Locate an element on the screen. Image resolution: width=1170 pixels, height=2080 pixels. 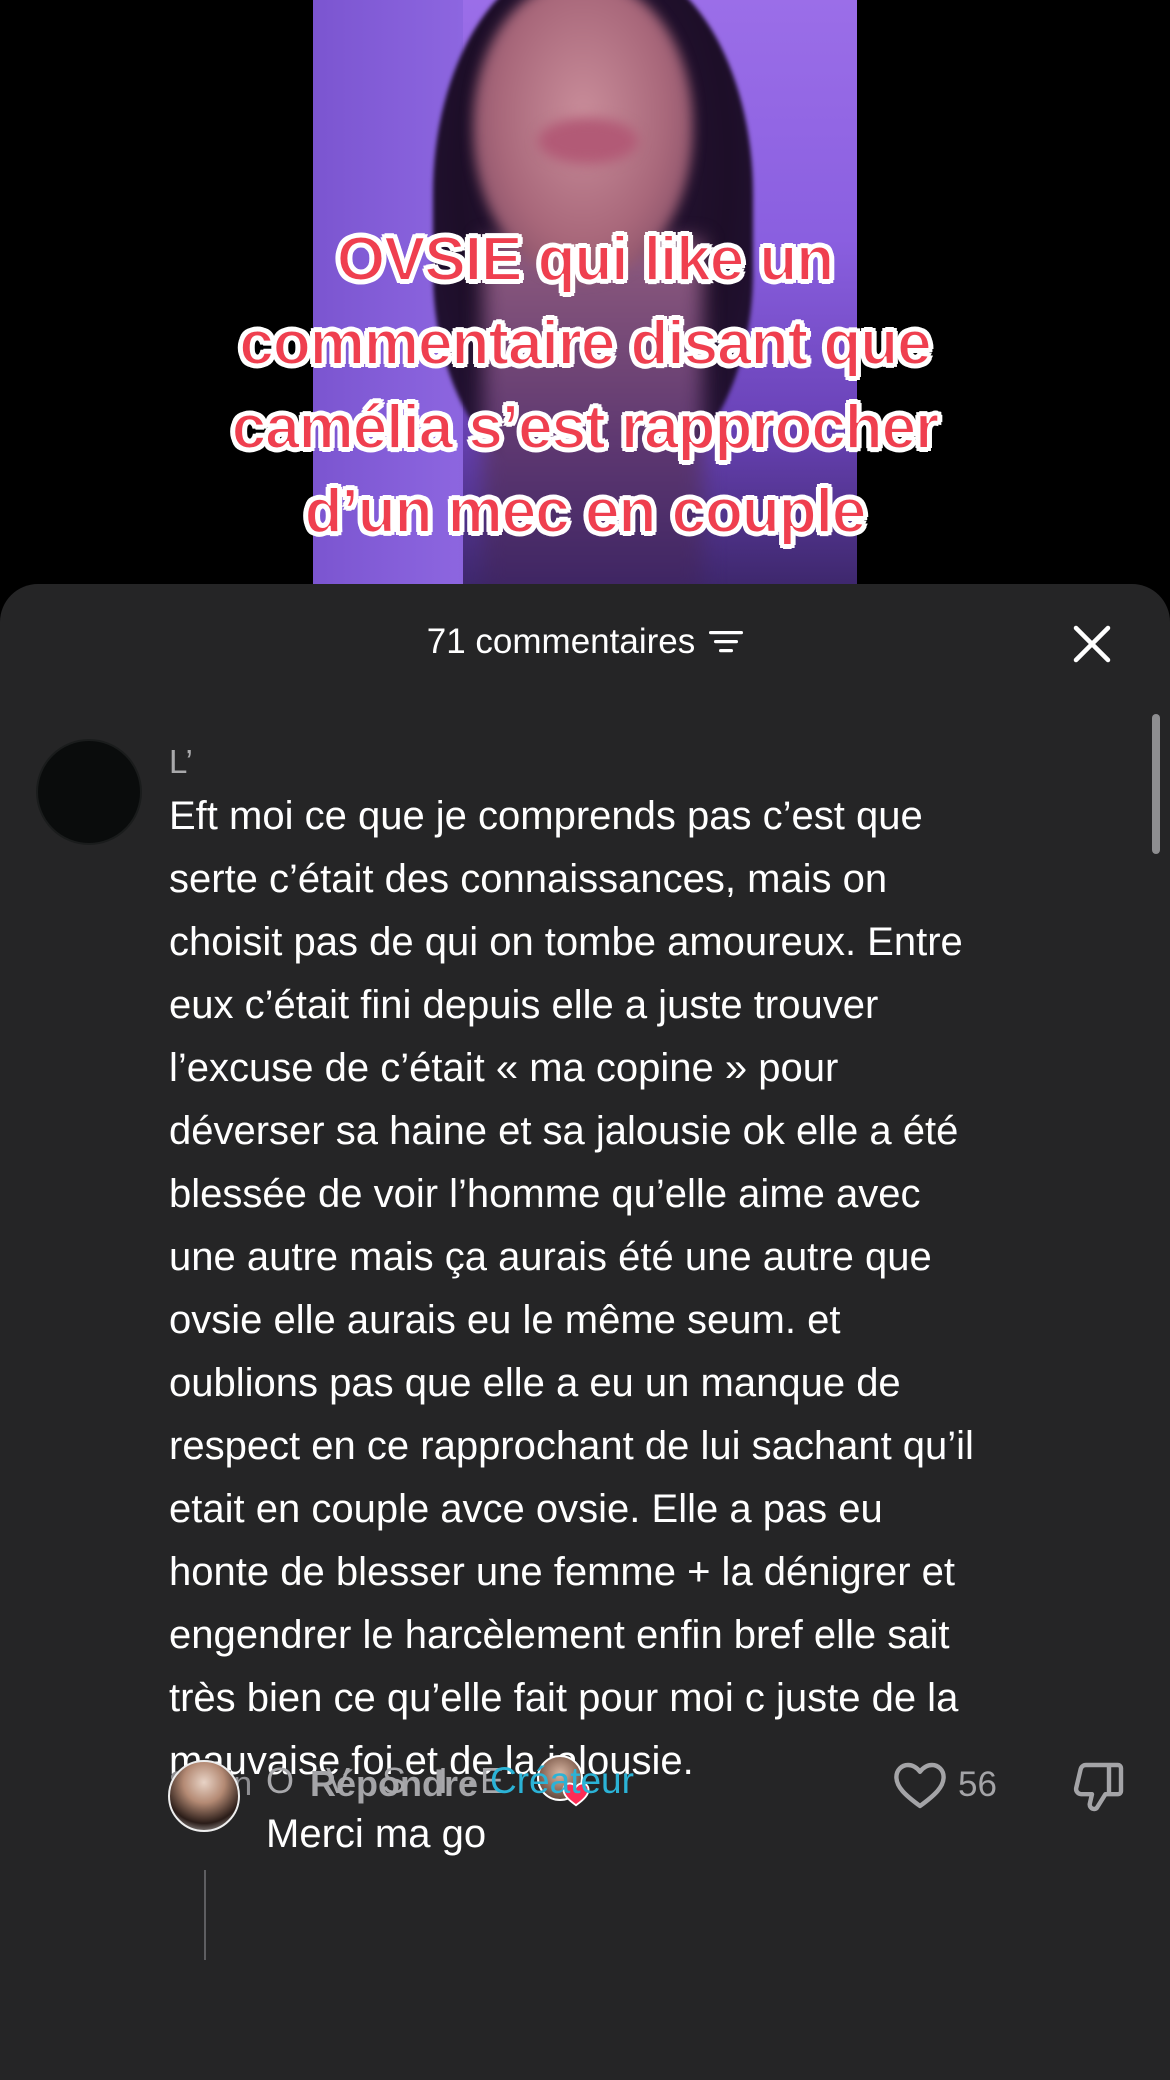
like-button is located at coordinates (920, 1785).